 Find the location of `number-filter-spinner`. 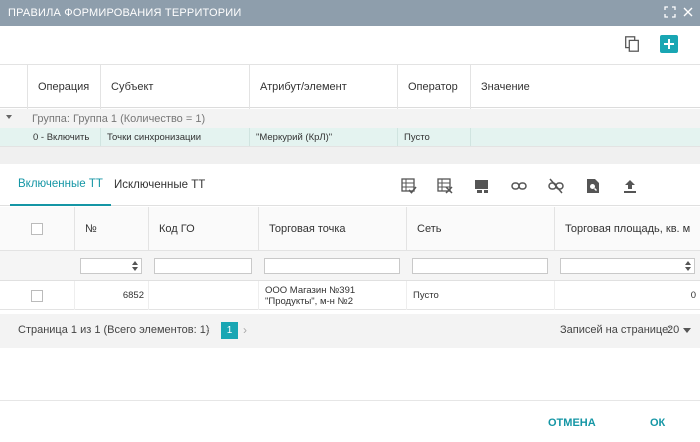

number-filter-spinner is located at coordinates (135, 266).